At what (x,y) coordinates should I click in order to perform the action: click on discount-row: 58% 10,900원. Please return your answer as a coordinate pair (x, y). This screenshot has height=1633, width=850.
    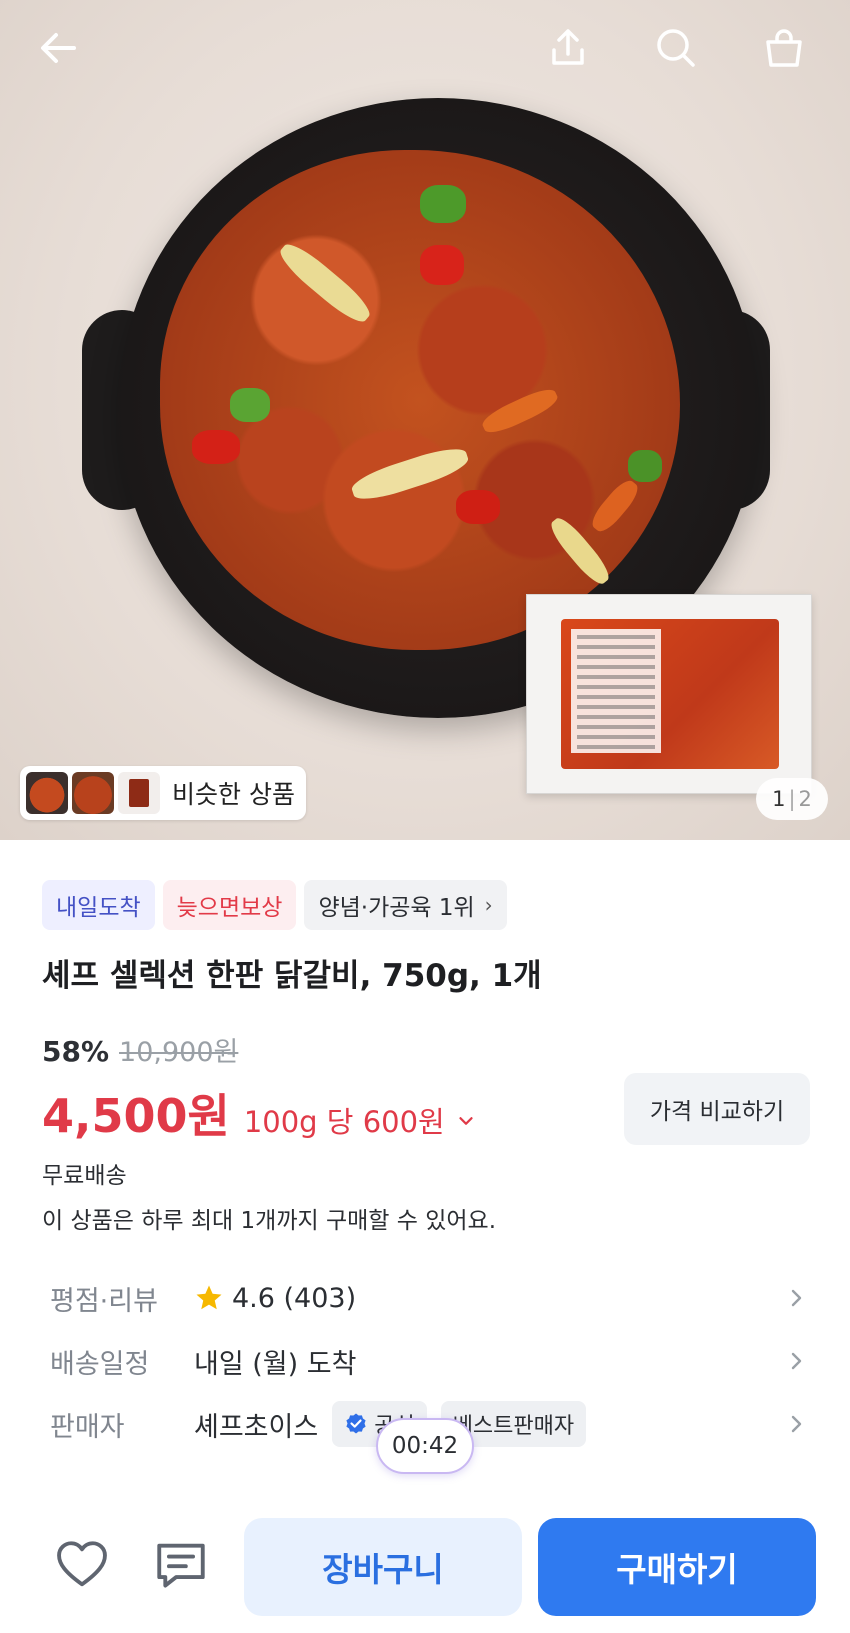
    Looking at the image, I should click on (140, 1049).